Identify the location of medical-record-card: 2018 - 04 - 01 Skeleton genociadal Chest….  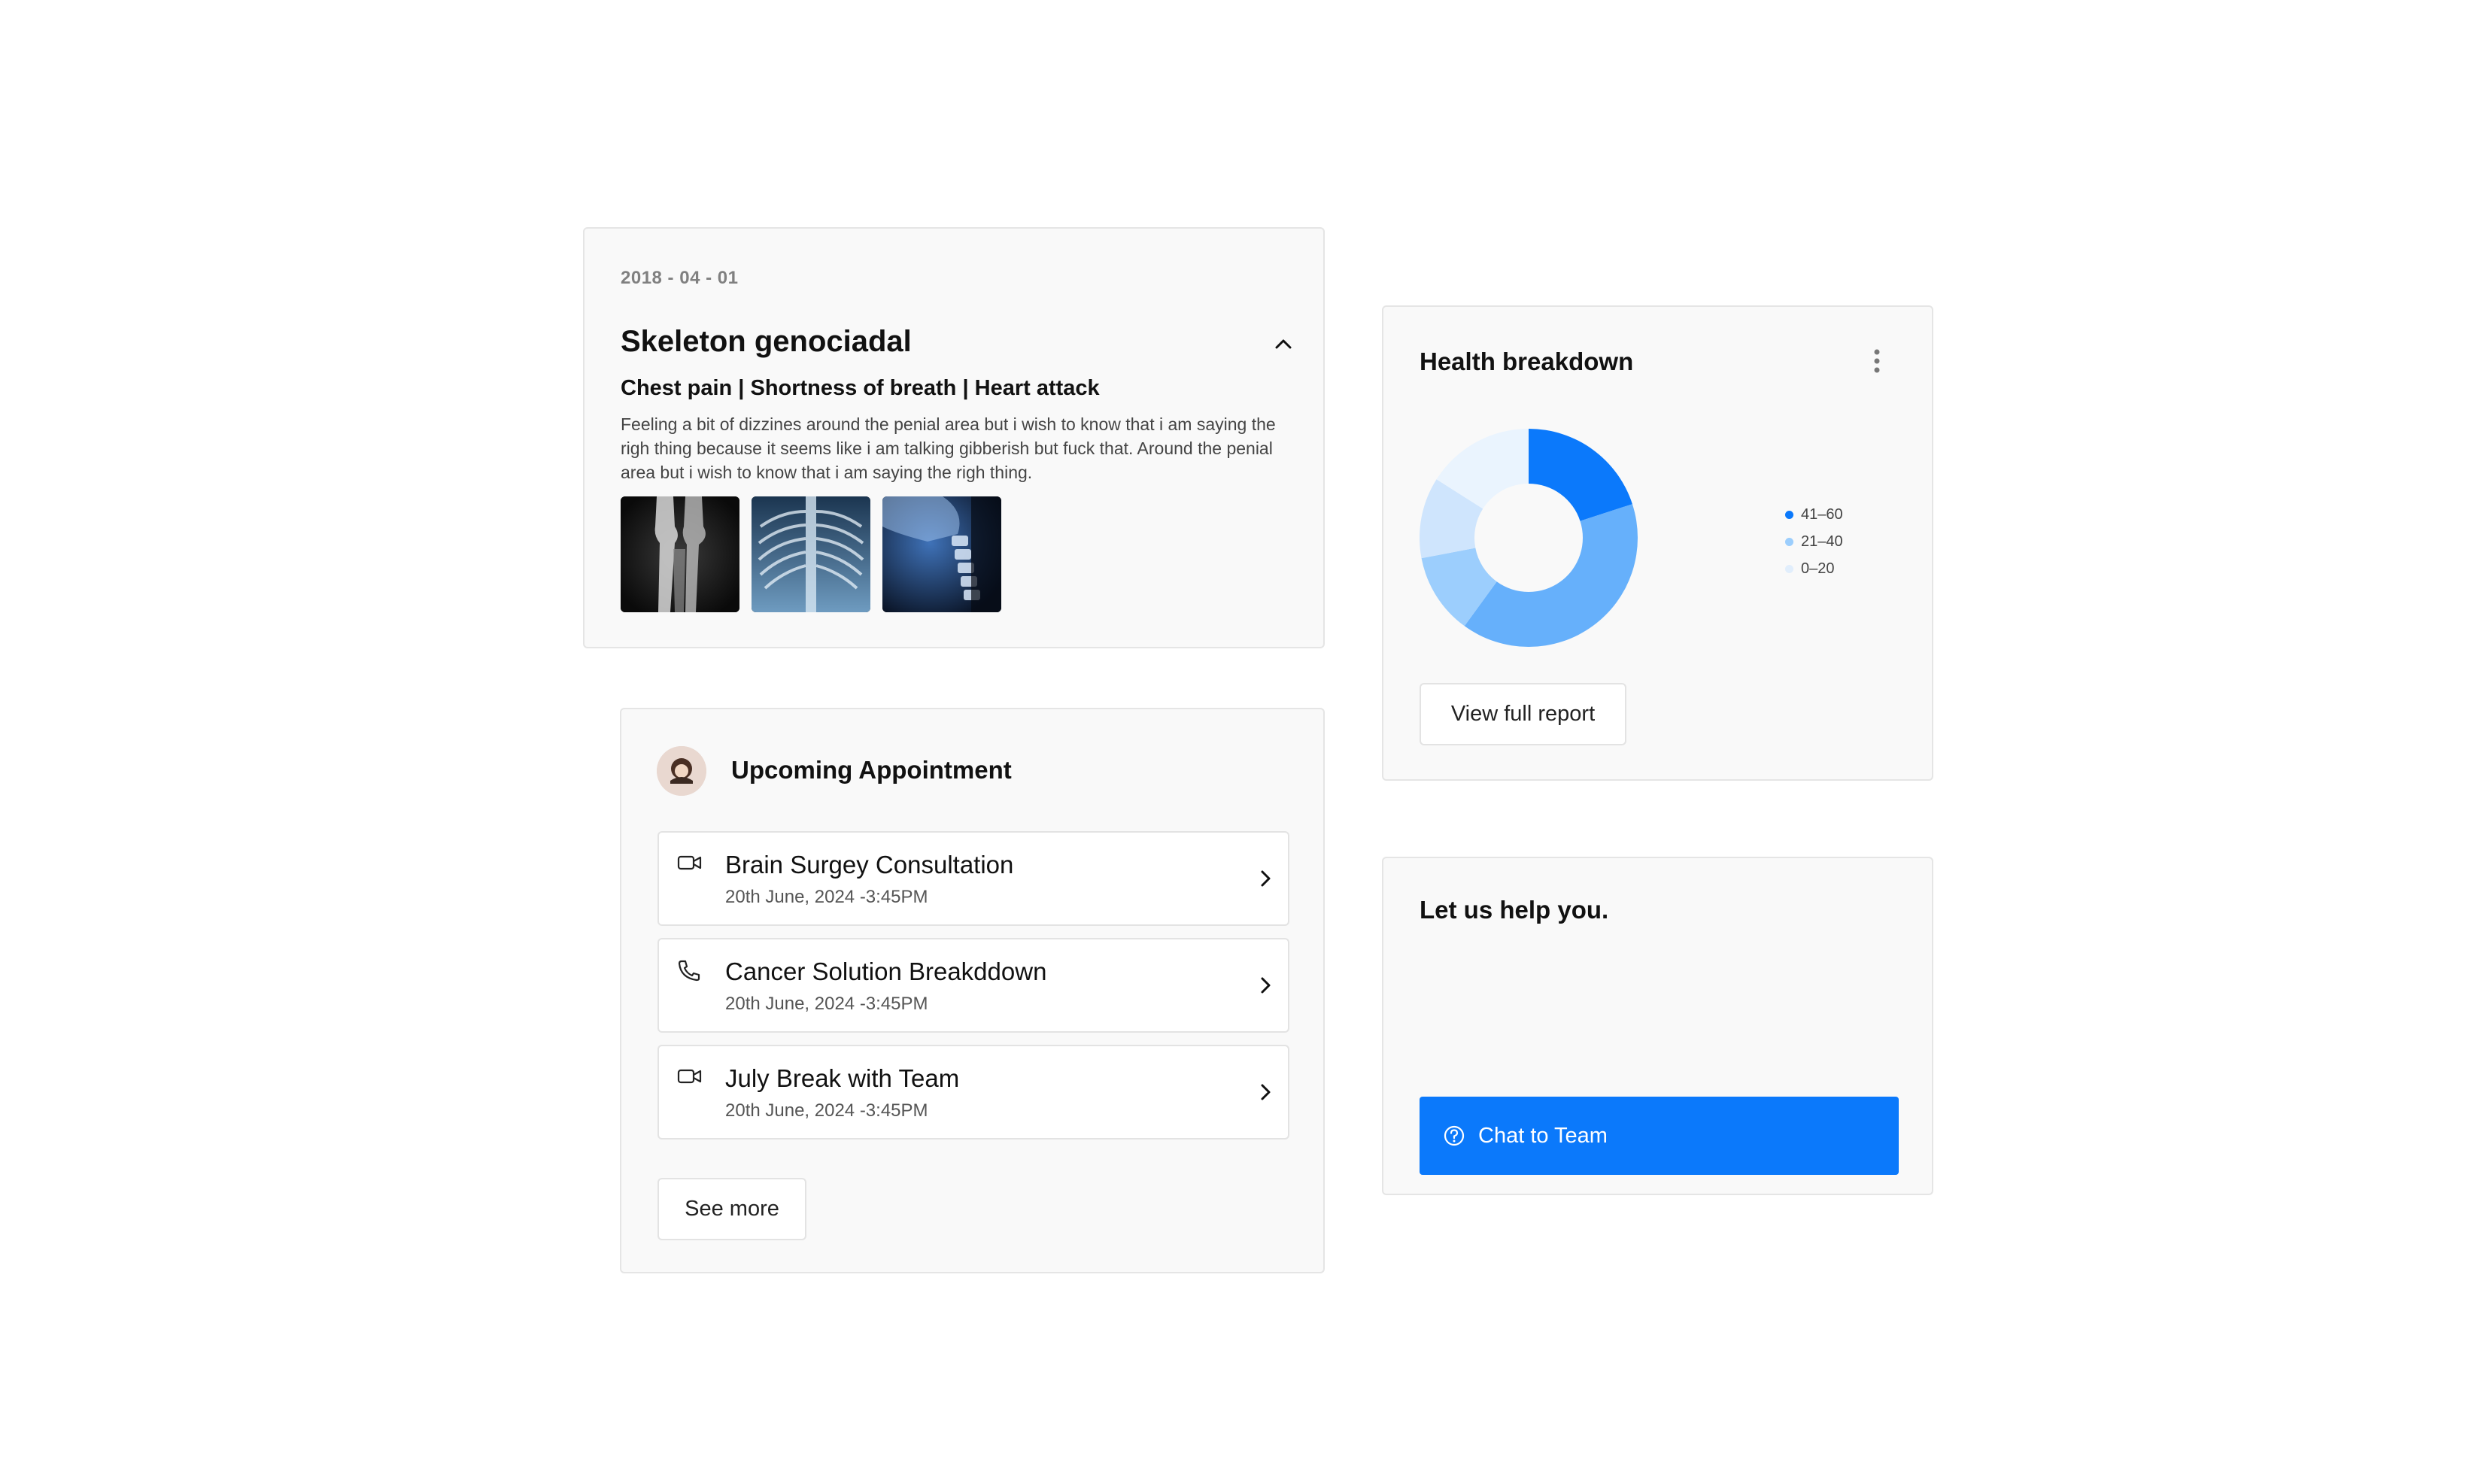
(954, 437).